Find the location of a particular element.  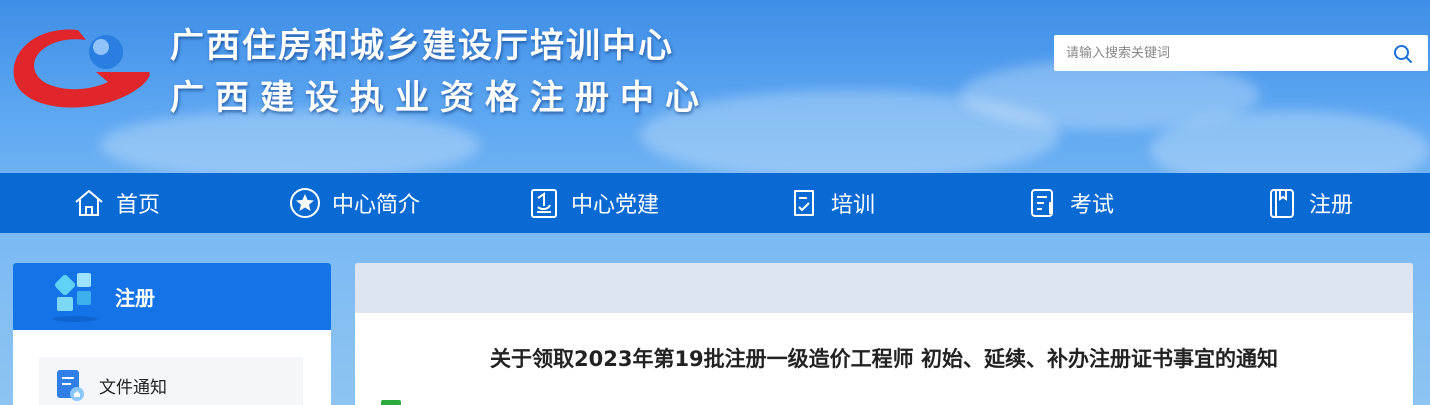

document-notice-icon is located at coordinates (70, 385).